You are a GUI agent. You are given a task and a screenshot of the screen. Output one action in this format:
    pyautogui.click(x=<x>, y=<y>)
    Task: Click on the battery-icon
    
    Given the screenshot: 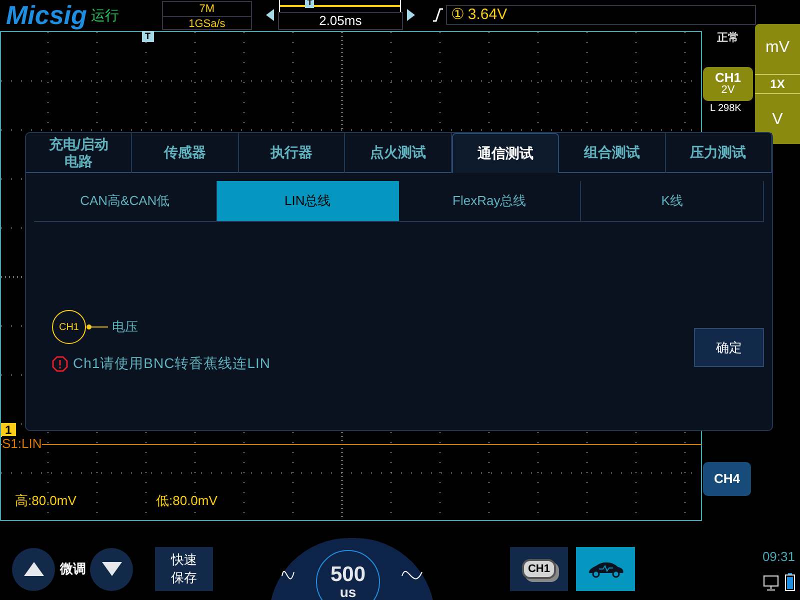 What is the action you would take?
    pyautogui.click(x=790, y=581)
    